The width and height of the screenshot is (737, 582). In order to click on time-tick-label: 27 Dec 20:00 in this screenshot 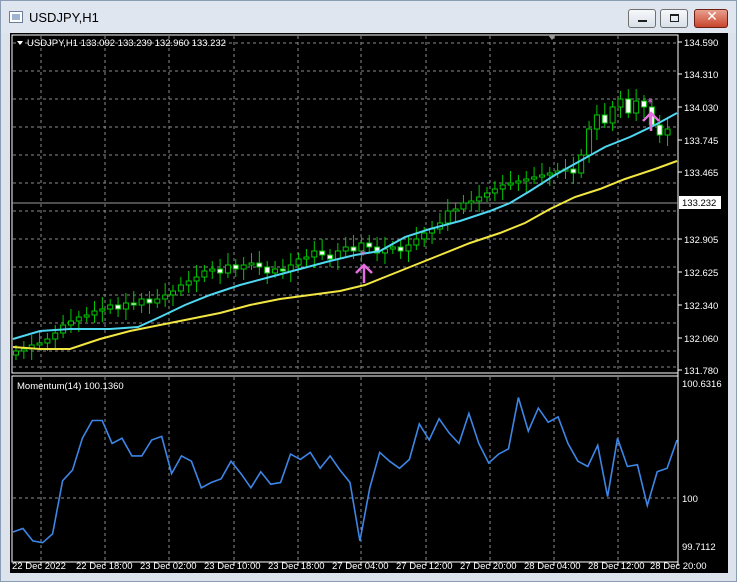, I will do `click(488, 566)`.